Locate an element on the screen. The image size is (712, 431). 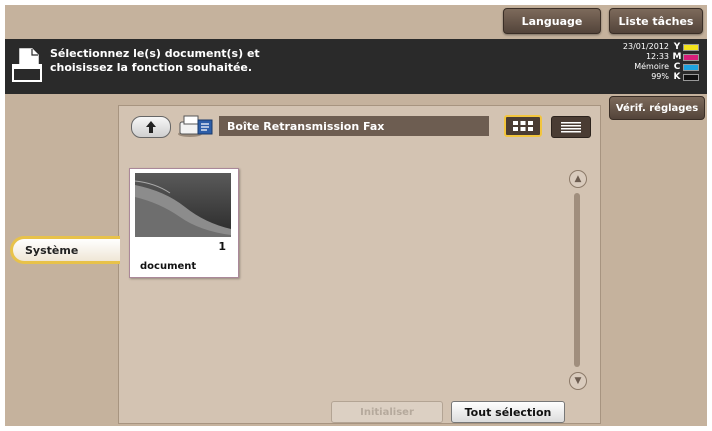
toner-letter: C is located at coordinates (677, 67).